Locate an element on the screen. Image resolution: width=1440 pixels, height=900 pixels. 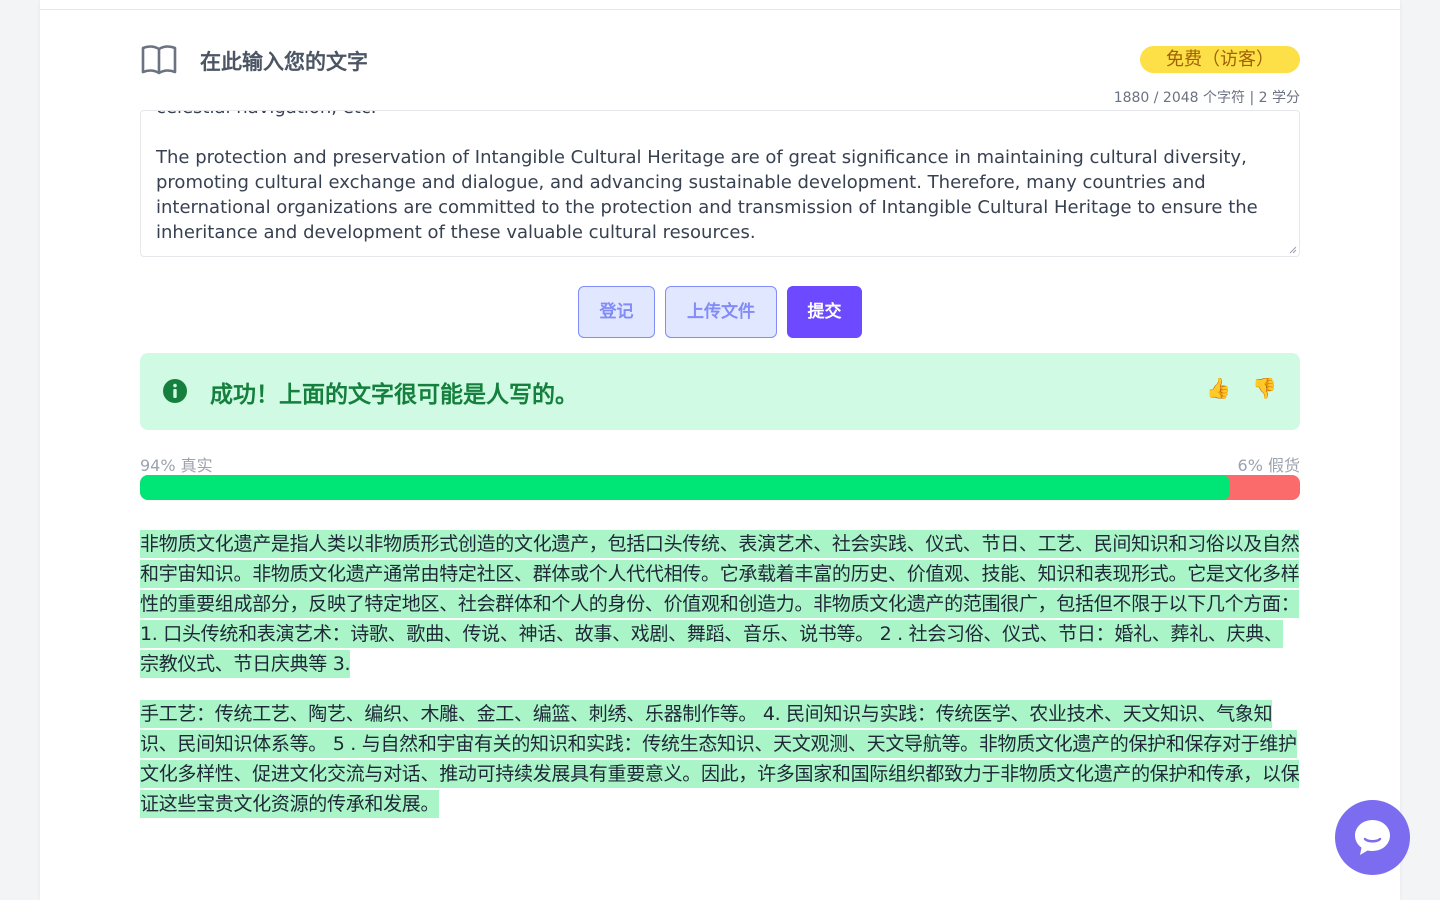
chat-icon is located at coordinates (1372, 837).